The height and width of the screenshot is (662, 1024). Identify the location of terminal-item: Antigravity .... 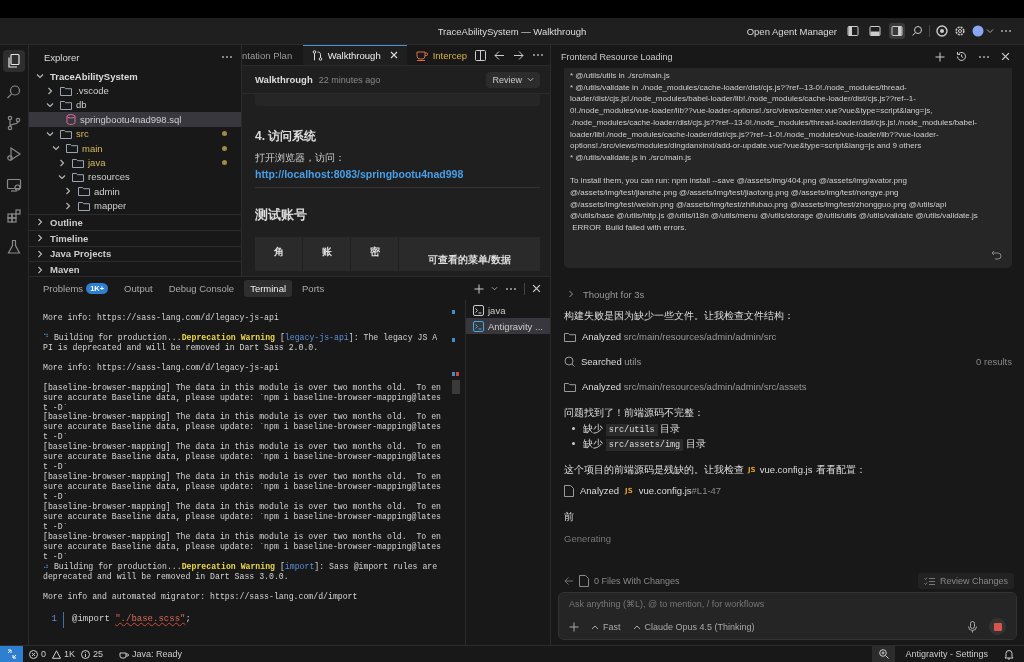
(508, 326).